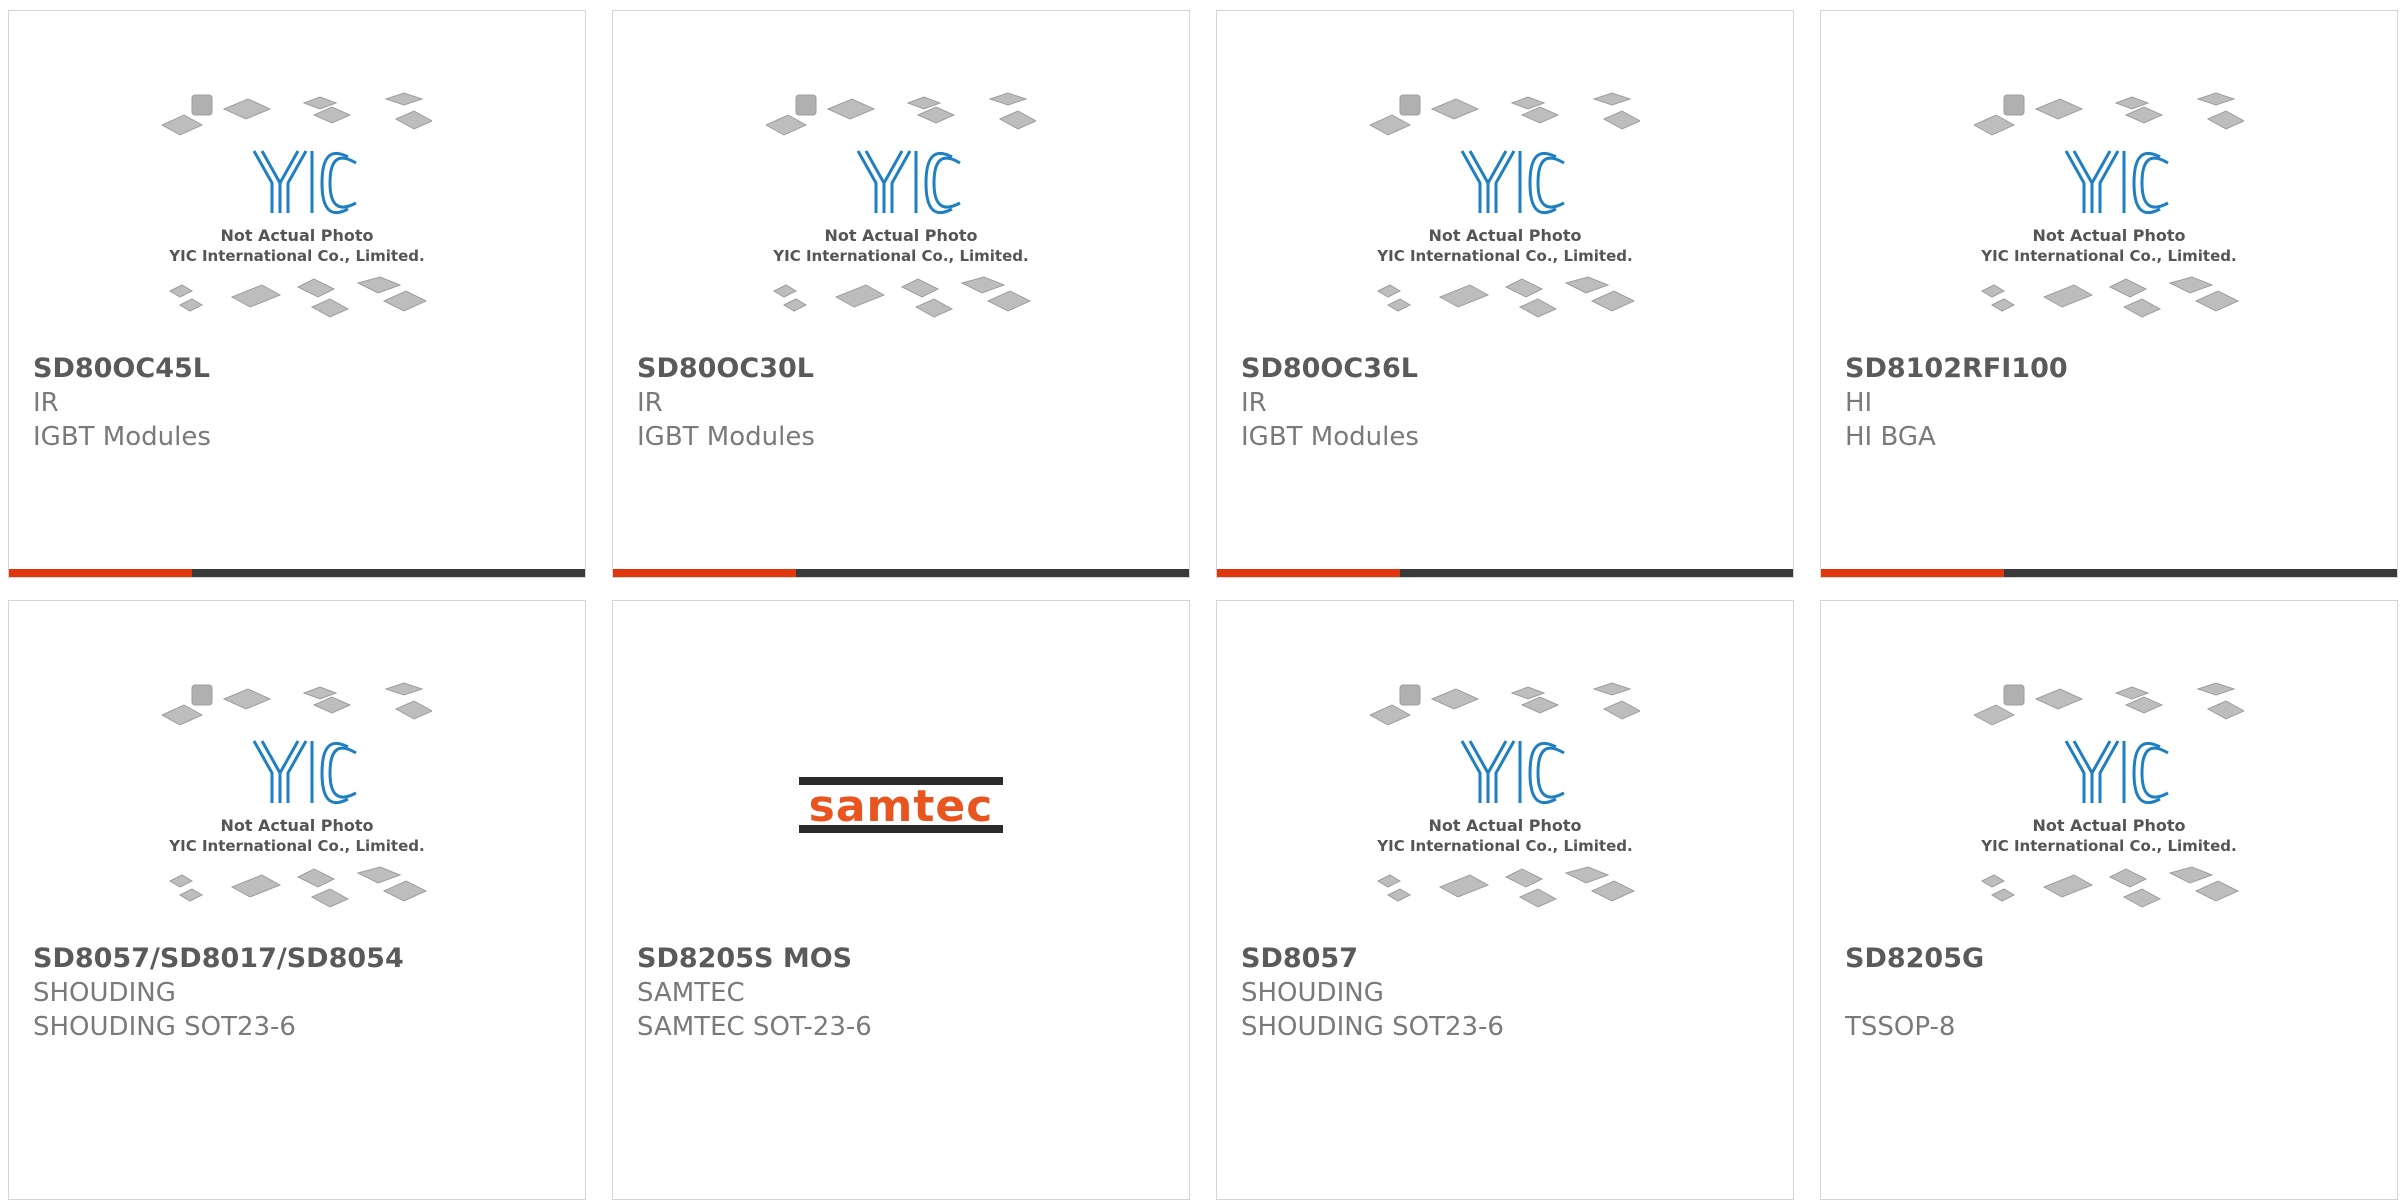 Image resolution: width=2400 pixels, height=1200 pixels. Describe the element at coordinates (299, 369) in the screenshot. I see `product-part-number: SD80OC45L` at that location.